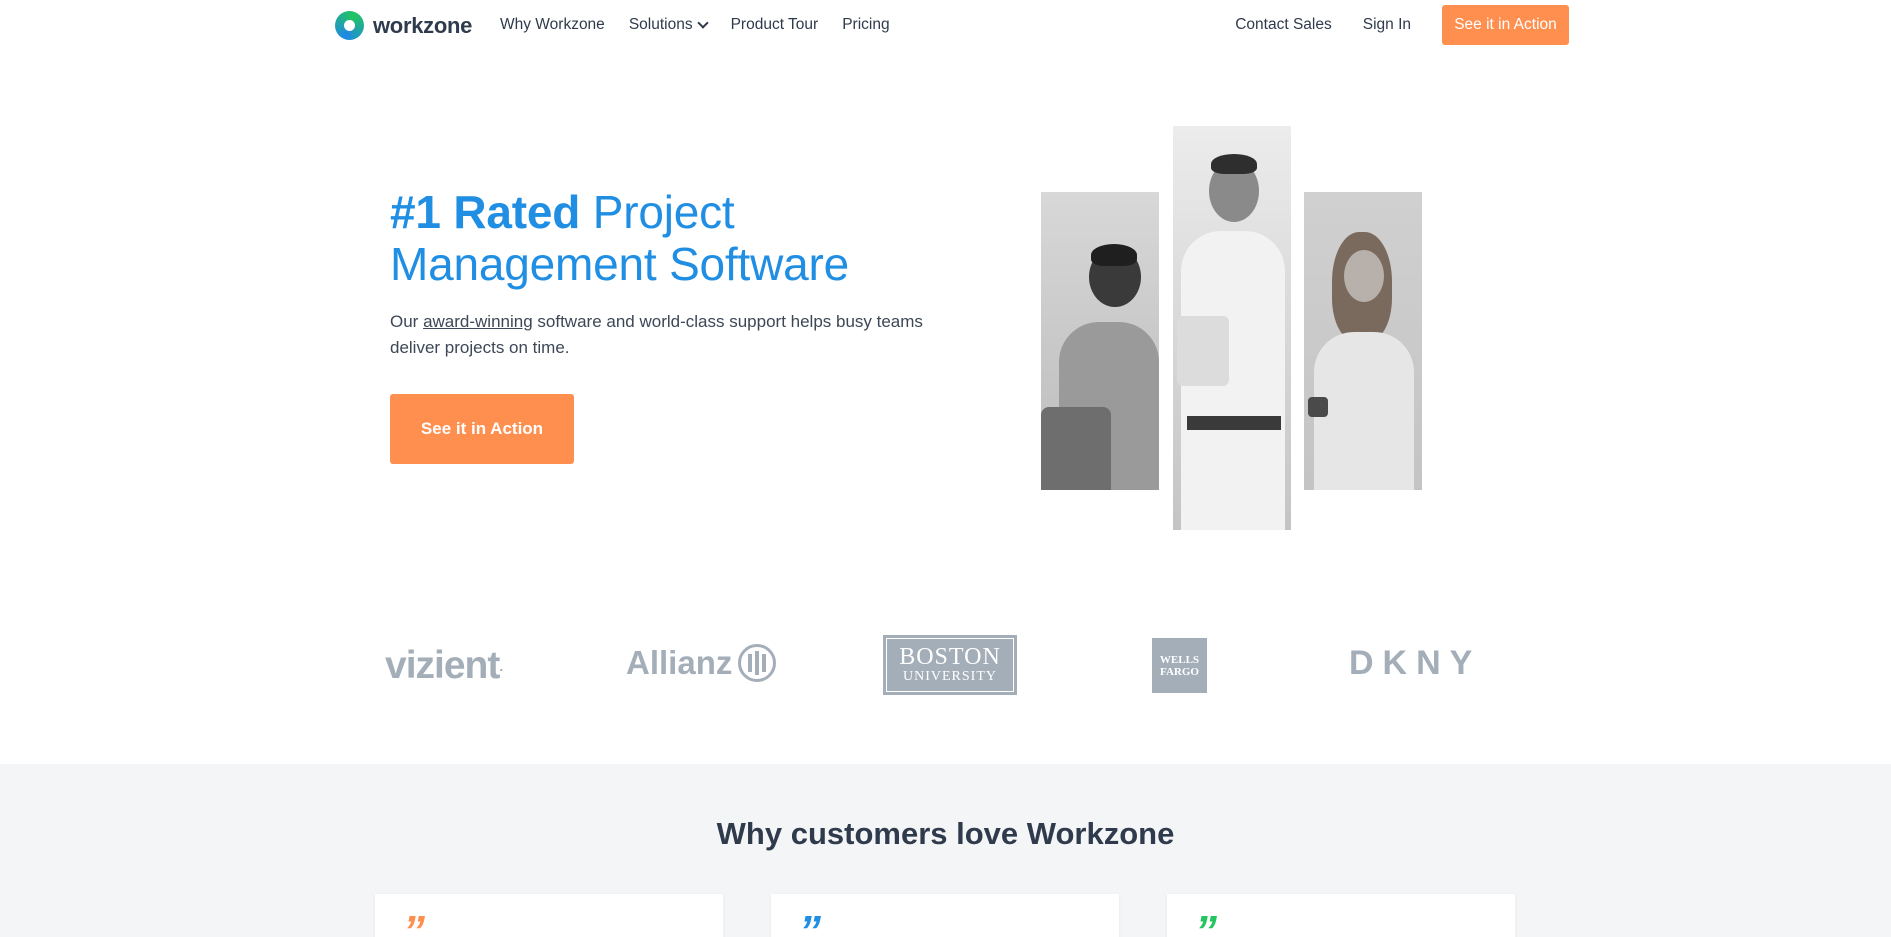 Image resolution: width=1891 pixels, height=937 pixels. What do you see at coordinates (702, 23) in the screenshot?
I see `chevron-down-icon` at bounding box center [702, 23].